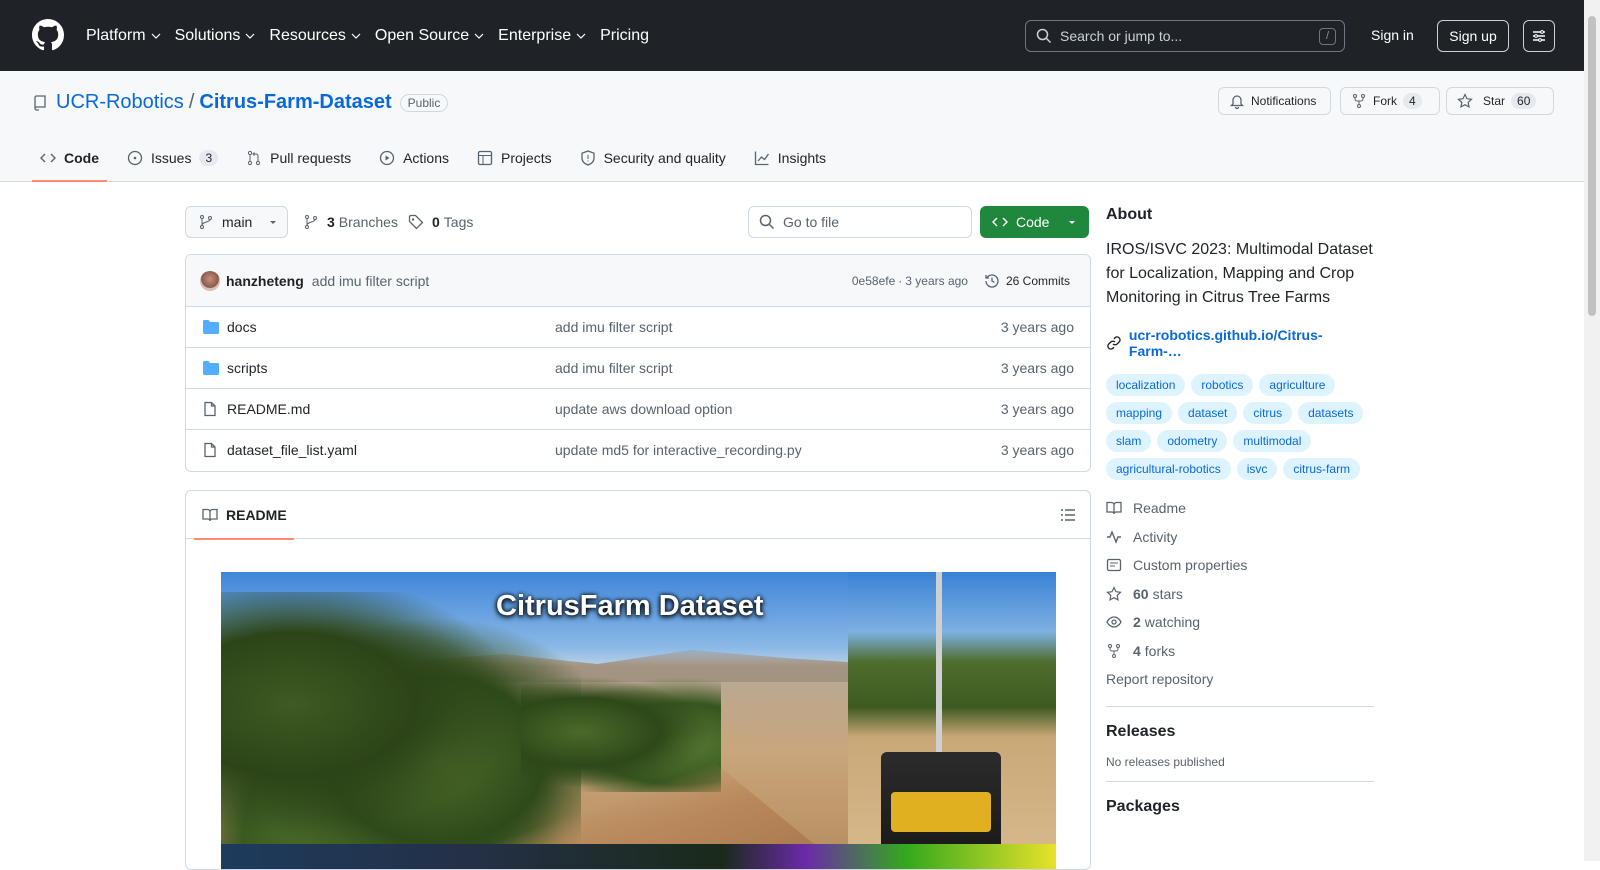 This screenshot has height=870, width=1600. What do you see at coordinates (1284, 101) in the screenshot?
I see `notifications-label: Notifications` at bounding box center [1284, 101].